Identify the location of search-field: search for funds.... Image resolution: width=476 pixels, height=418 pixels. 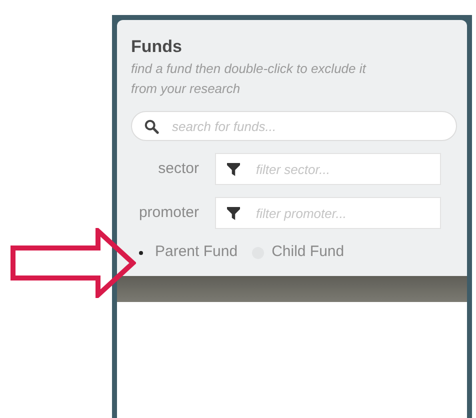
(294, 126).